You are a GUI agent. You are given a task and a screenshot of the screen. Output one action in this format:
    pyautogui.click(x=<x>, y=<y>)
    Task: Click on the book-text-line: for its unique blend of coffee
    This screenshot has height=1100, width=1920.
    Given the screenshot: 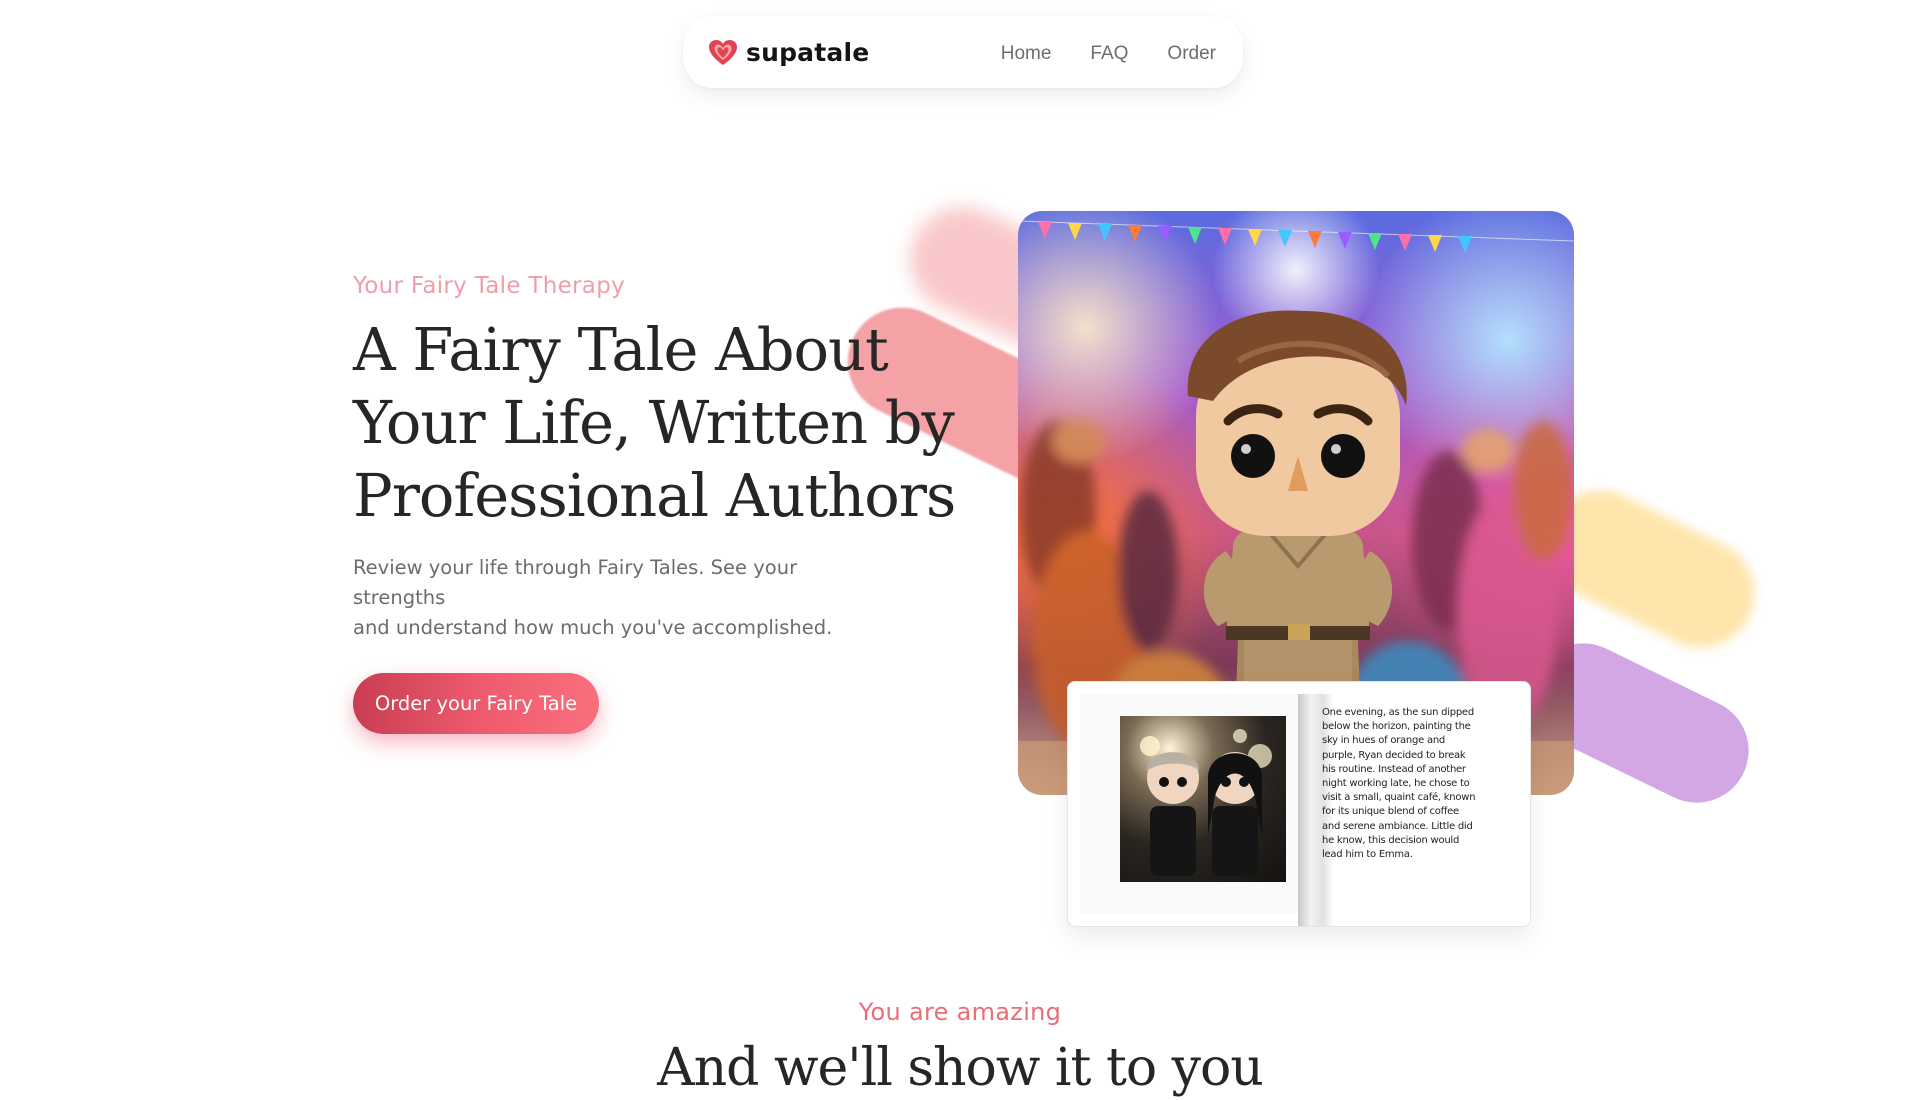 What is the action you would take?
    pyautogui.click(x=1390, y=812)
    